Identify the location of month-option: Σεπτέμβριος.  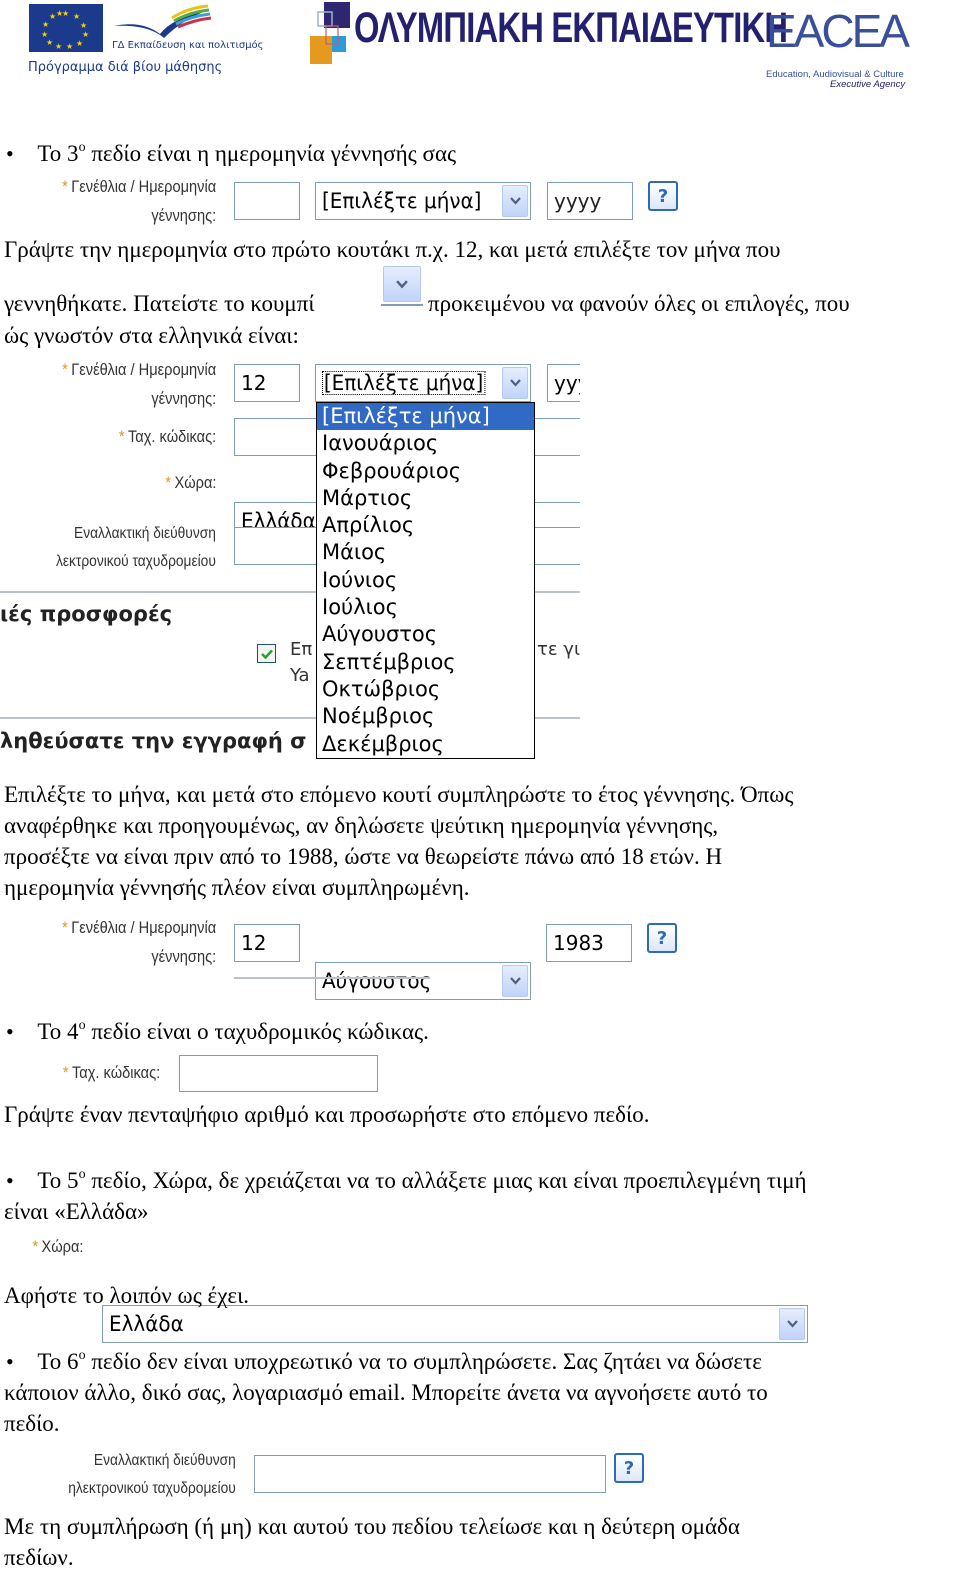
(425, 662).